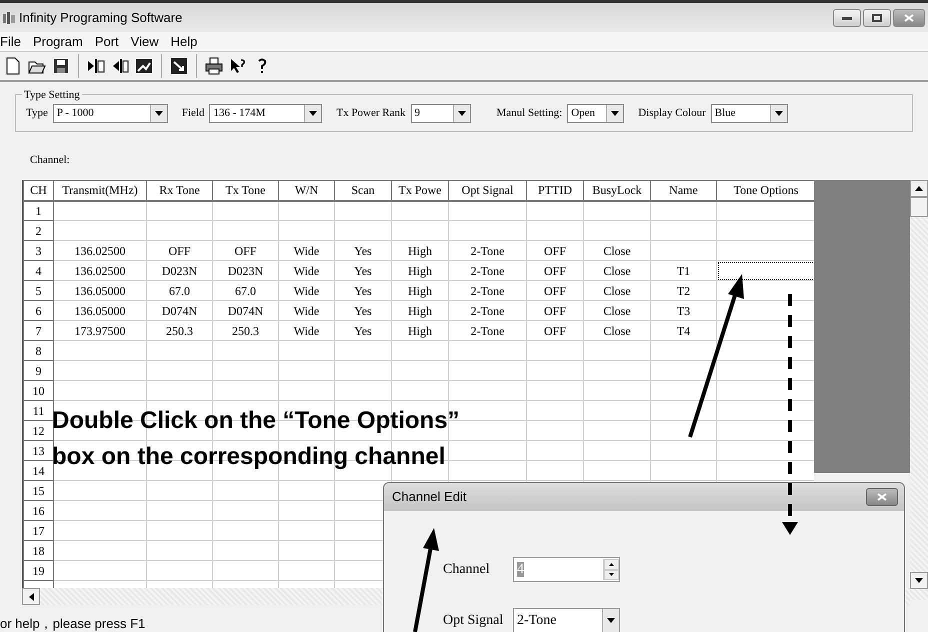  I want to click on table-cell: 173.97500, so click(100, 330).